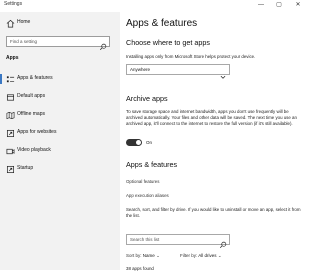 This screenshot has width=320, height=271. Describe the element at coordinates (60, 151) in the screenshot. I see `sidebar-item-video-playback: Video playback` at that location.